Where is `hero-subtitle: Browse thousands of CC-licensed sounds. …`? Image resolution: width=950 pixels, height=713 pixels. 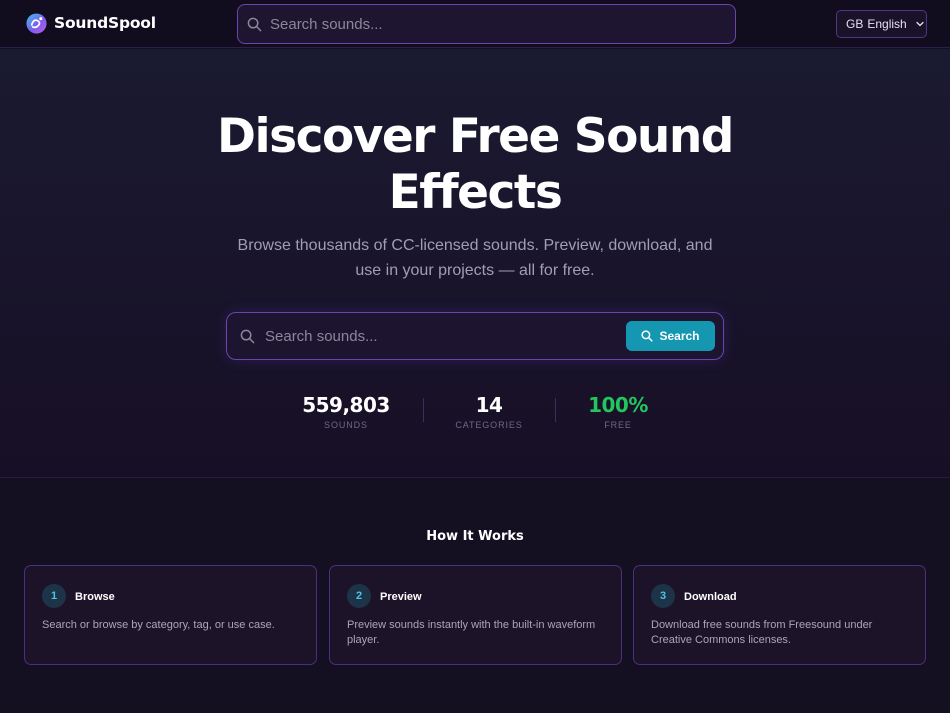 hero-subtitle: Browse thousands of CC-licensed sounds. … is located at coordinates (475, 258).